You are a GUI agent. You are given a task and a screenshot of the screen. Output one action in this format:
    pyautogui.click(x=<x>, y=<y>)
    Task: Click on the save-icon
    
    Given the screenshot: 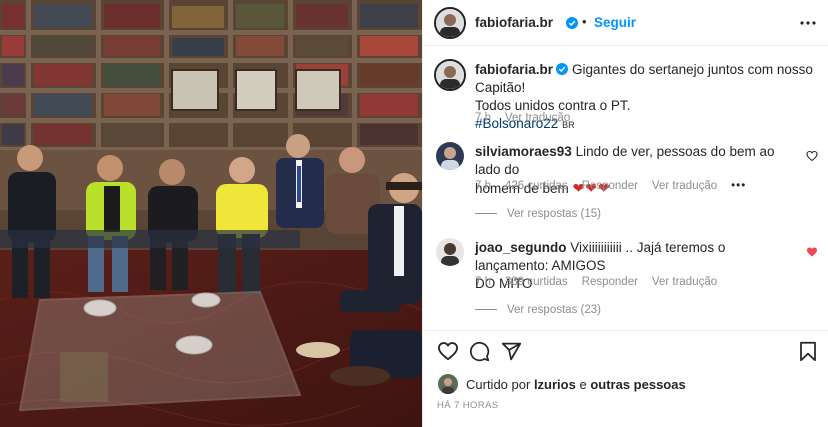 What is the action you would take?
    pyautogui.click(x=808, y=351)
    